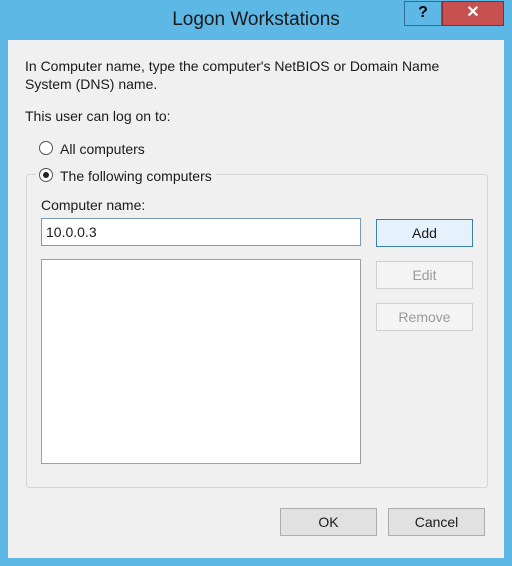 The height and width of the screenshot is (566, 512). I want to click on radio-all-computers-circle, so click(46, 148).